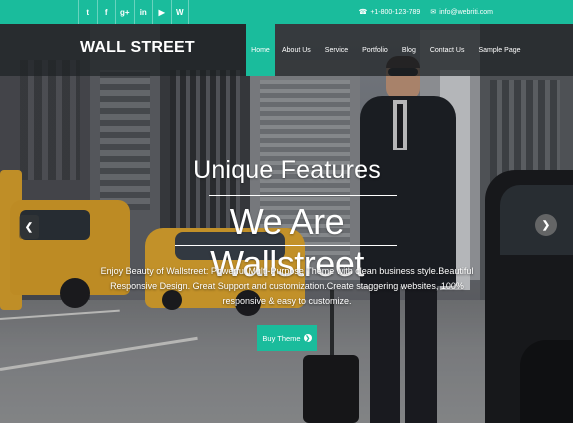 This screenshot has height=423, width=573. What do you see at coordinates (296, 50) in the screenshot?
I see `menu-item-about-us: About Us` at bounding box center [296, 50].